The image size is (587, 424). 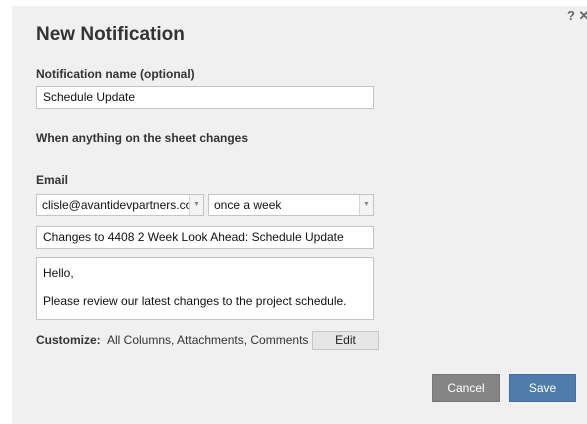 I want to click on notification-name-label: Notification name (optional), so click(x=115, y=74).